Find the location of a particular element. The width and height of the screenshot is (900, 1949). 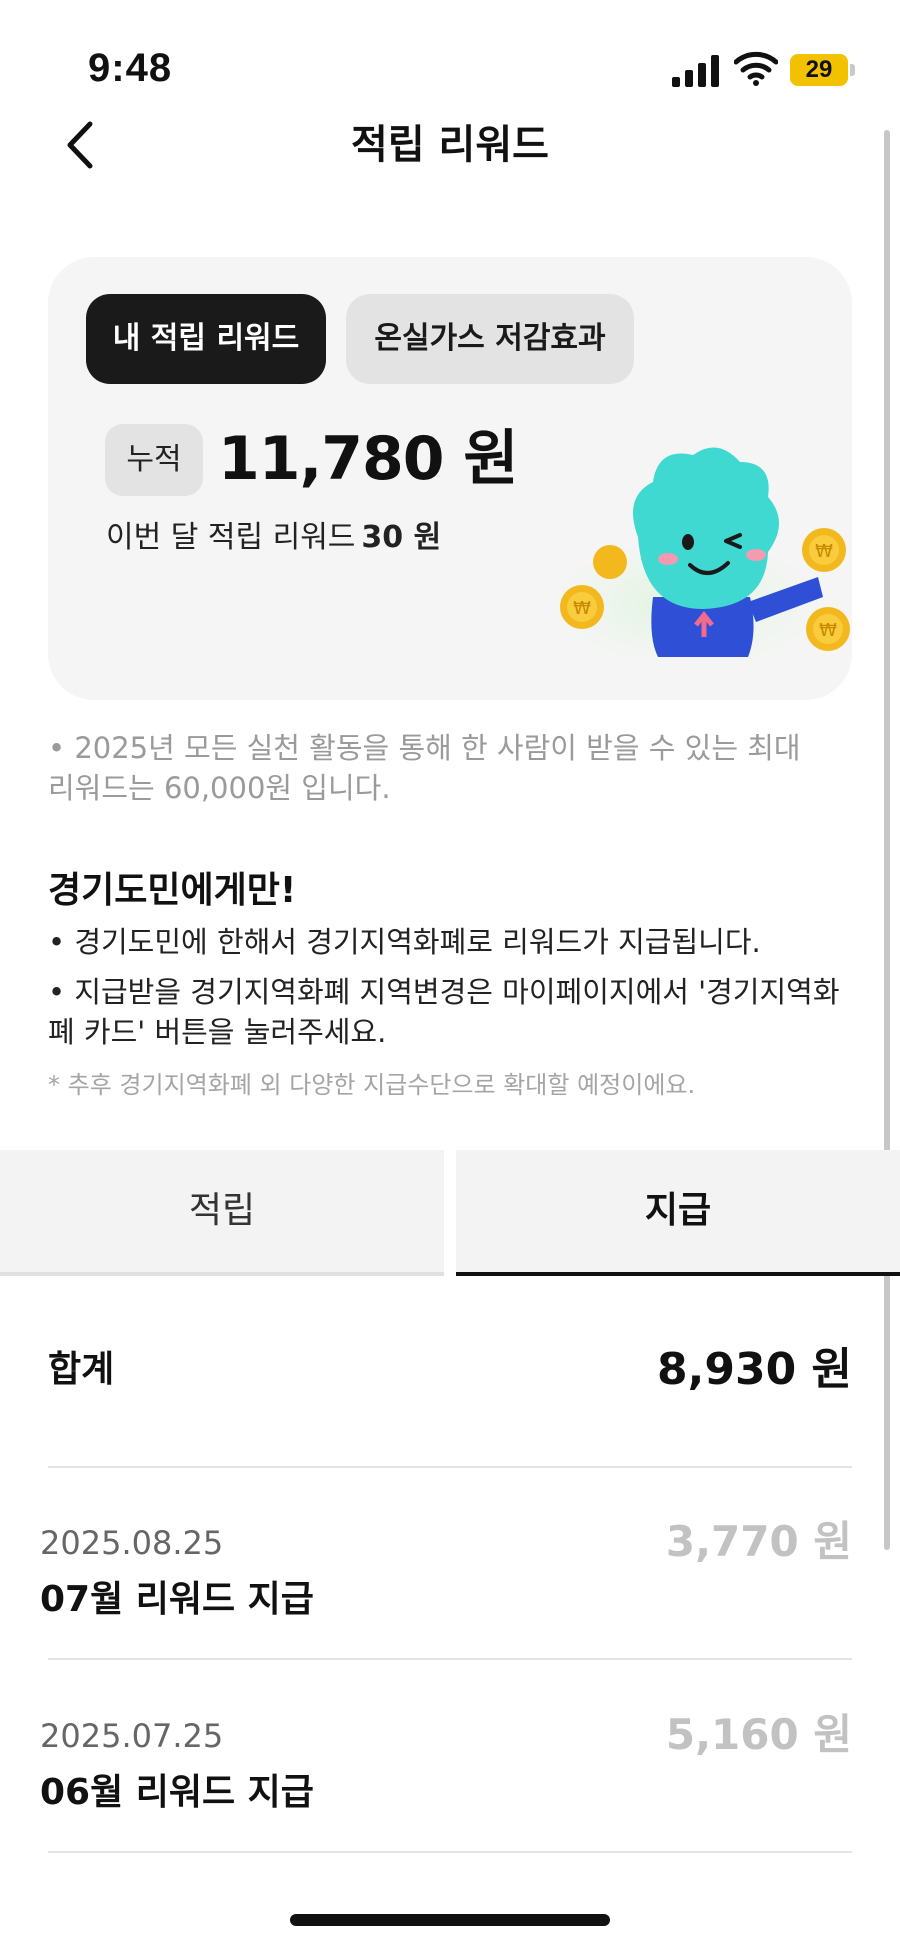

home-indicator is located at coordinates (450, 1920).